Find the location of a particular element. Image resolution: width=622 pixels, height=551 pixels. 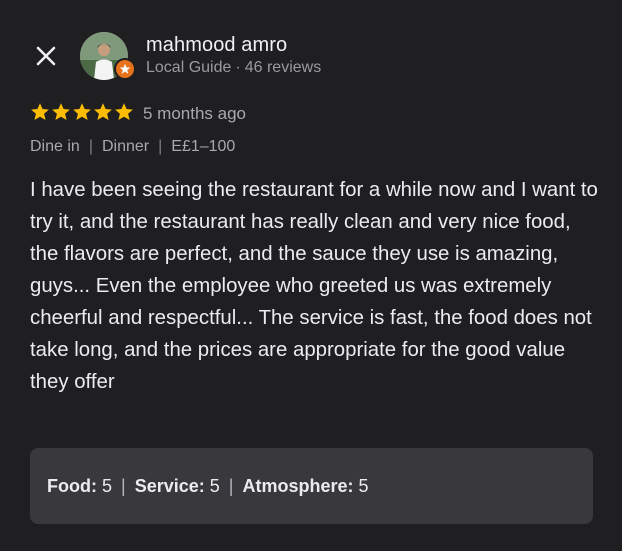

star-rating is located at coordinates (82, 112).